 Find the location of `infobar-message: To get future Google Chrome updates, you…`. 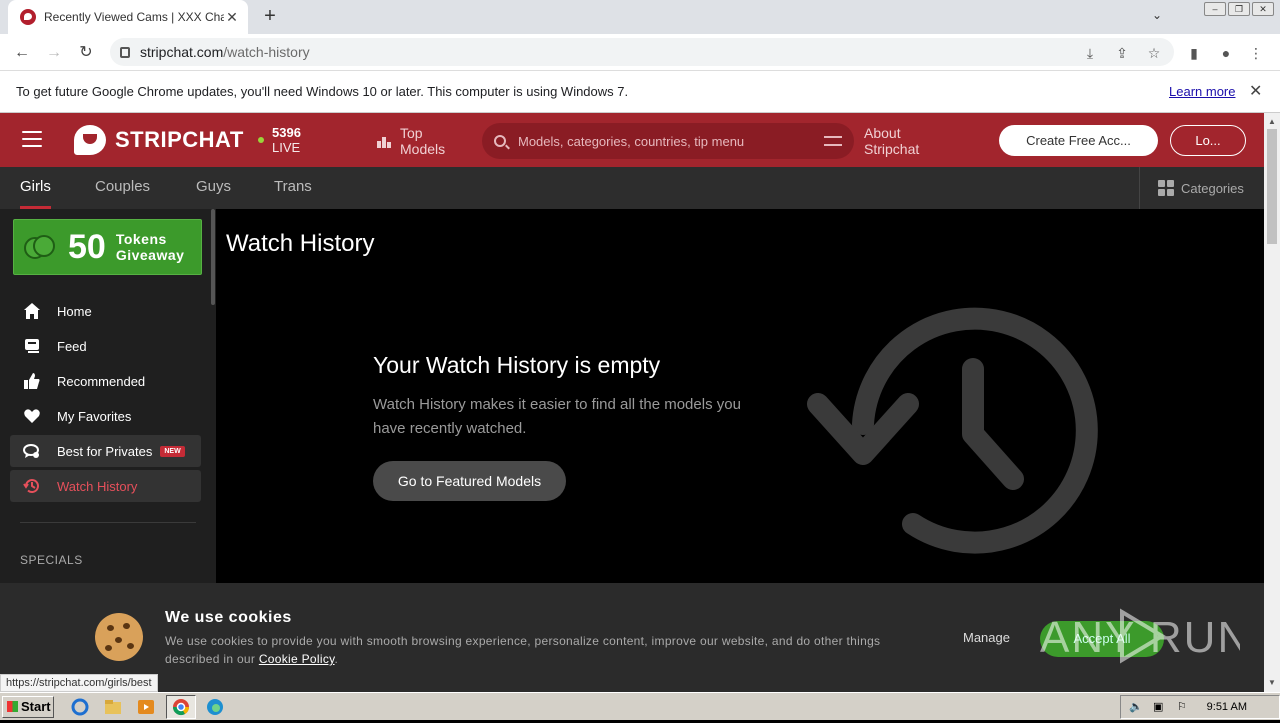

infobar-message: To get future Google Chrome updates, you… is located at coordinates (322, 91).